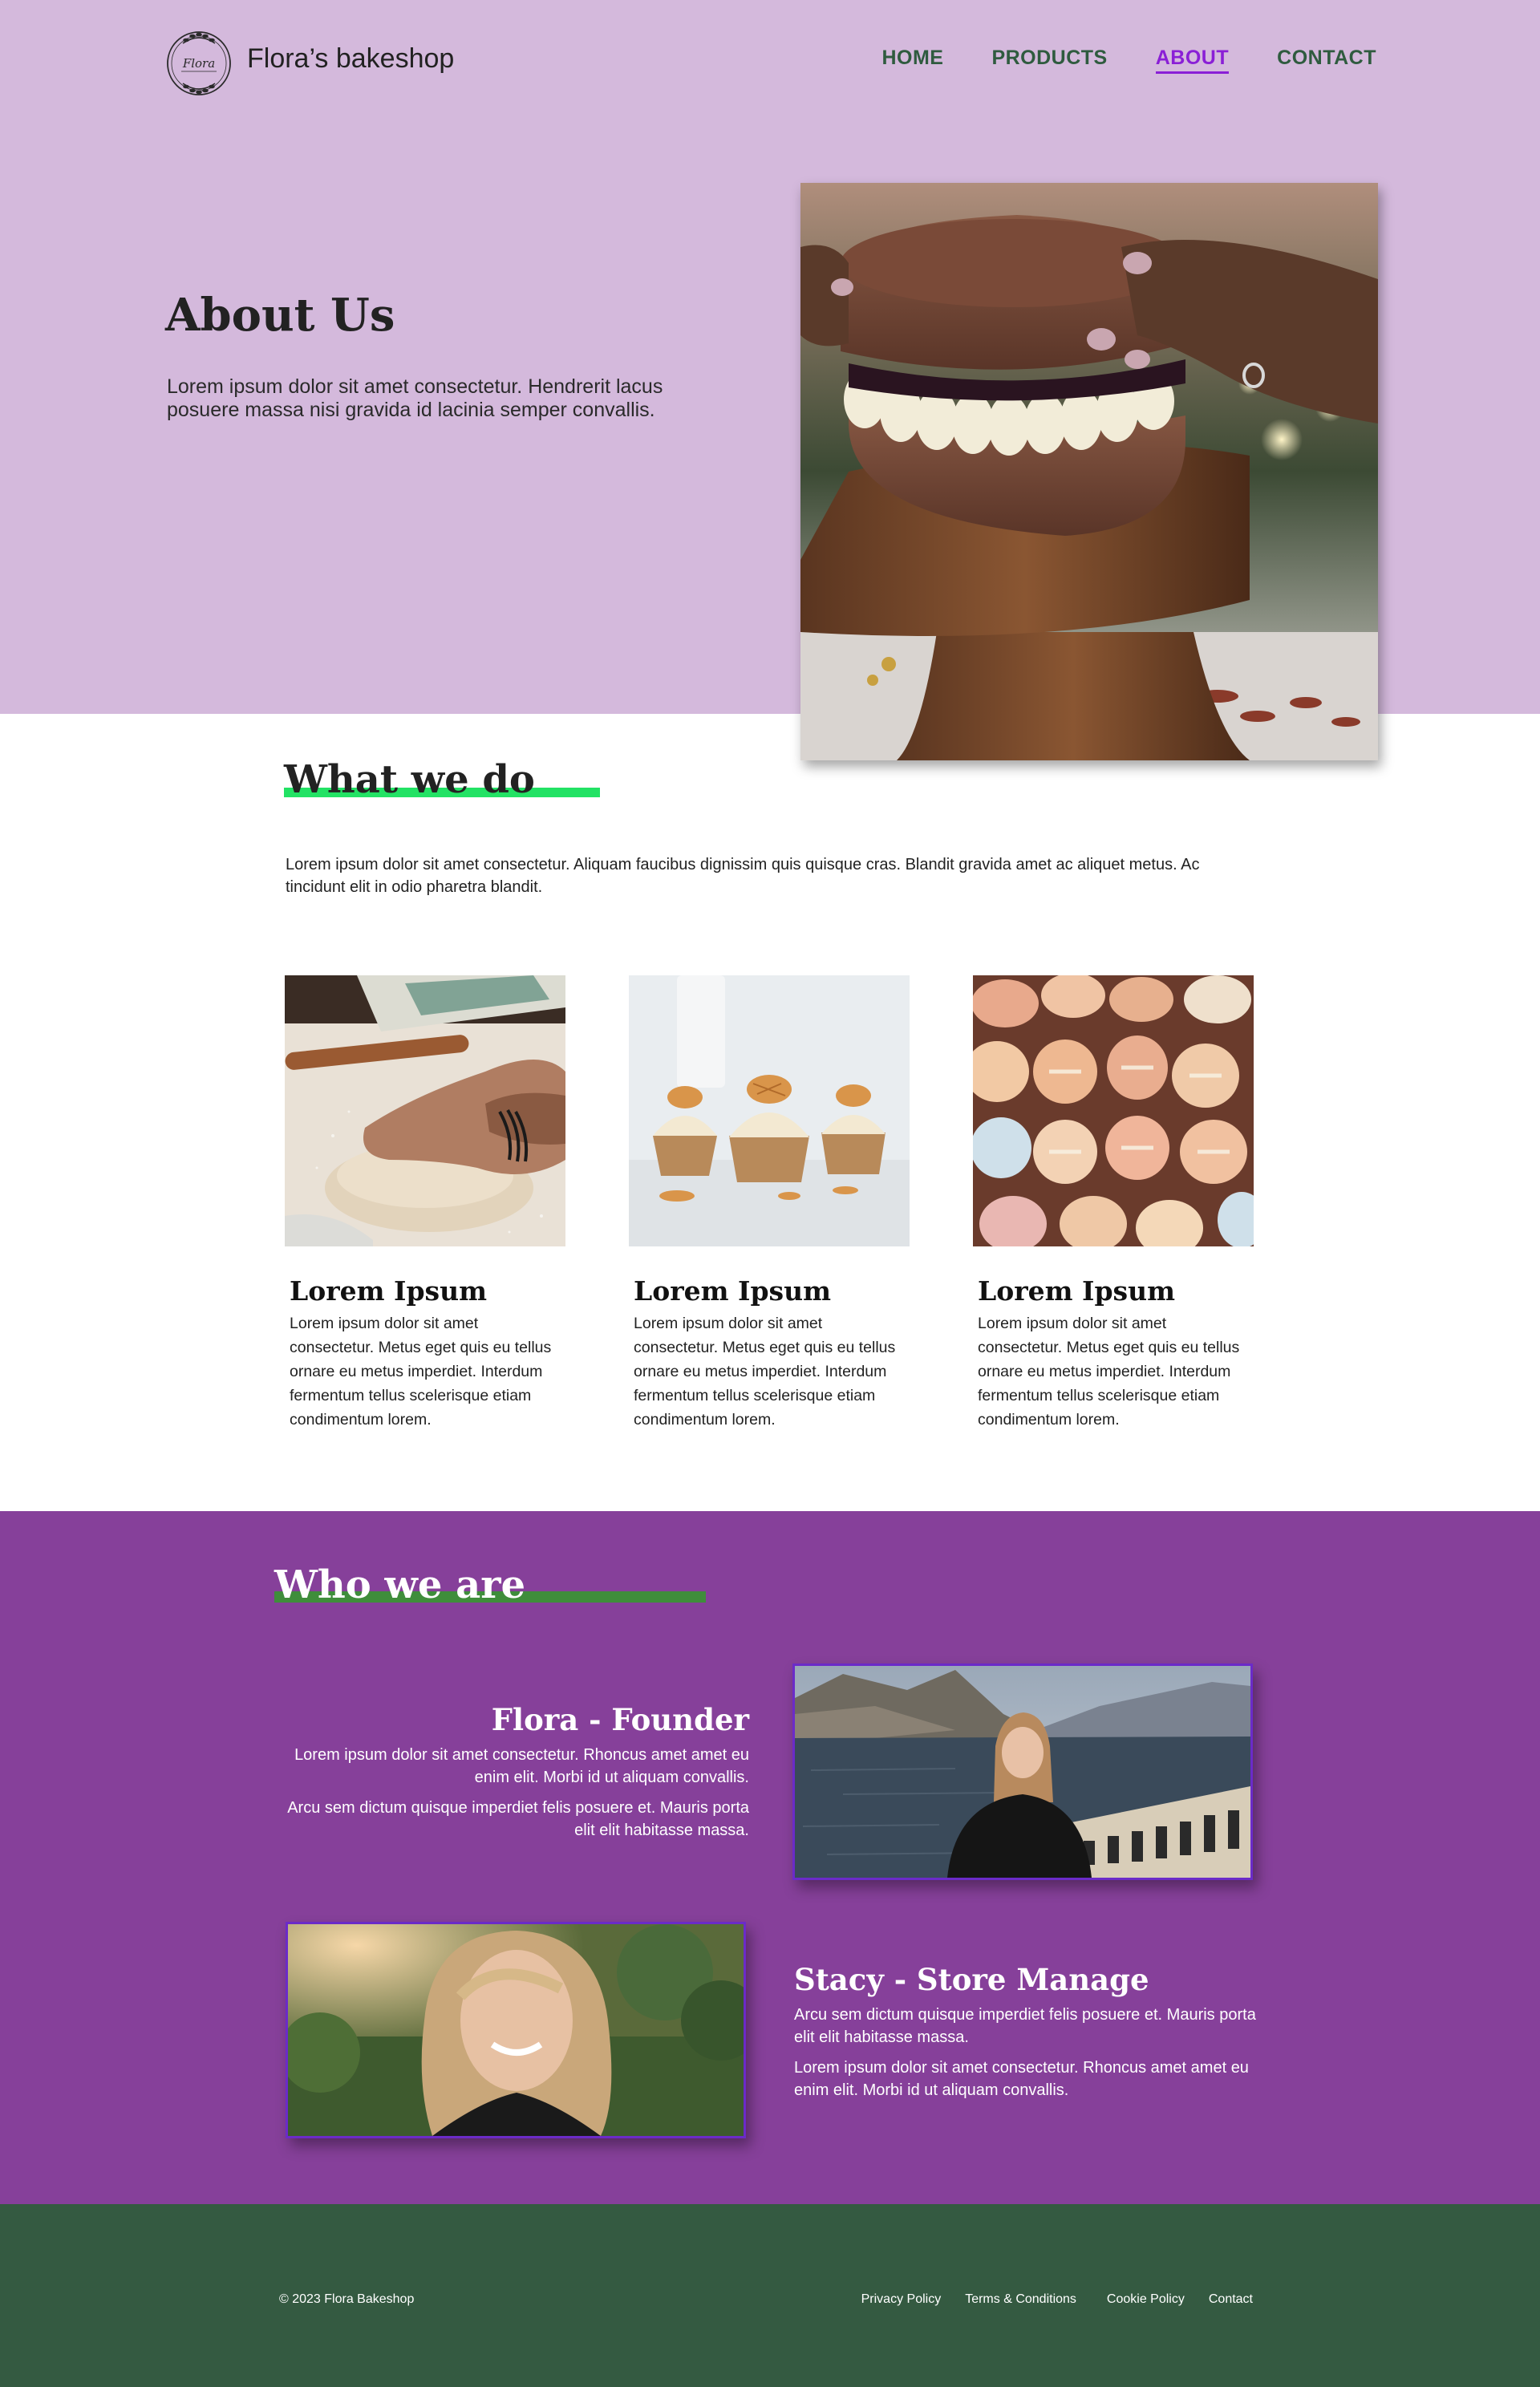 The height and width of the screenshot is (2387, 1540). Describe the element at coordinates (912, 61) in the screenshot. I see `nav-home: HOME` at that location.